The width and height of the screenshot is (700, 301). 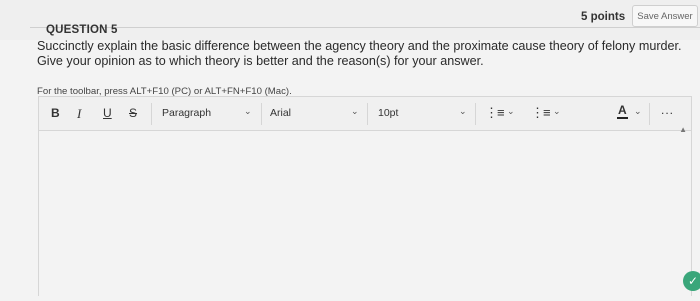 What do you see at coordinates (133, 113) in the screenshot?
I see `strikethrough-button: S` at bounding box center [133, 113].